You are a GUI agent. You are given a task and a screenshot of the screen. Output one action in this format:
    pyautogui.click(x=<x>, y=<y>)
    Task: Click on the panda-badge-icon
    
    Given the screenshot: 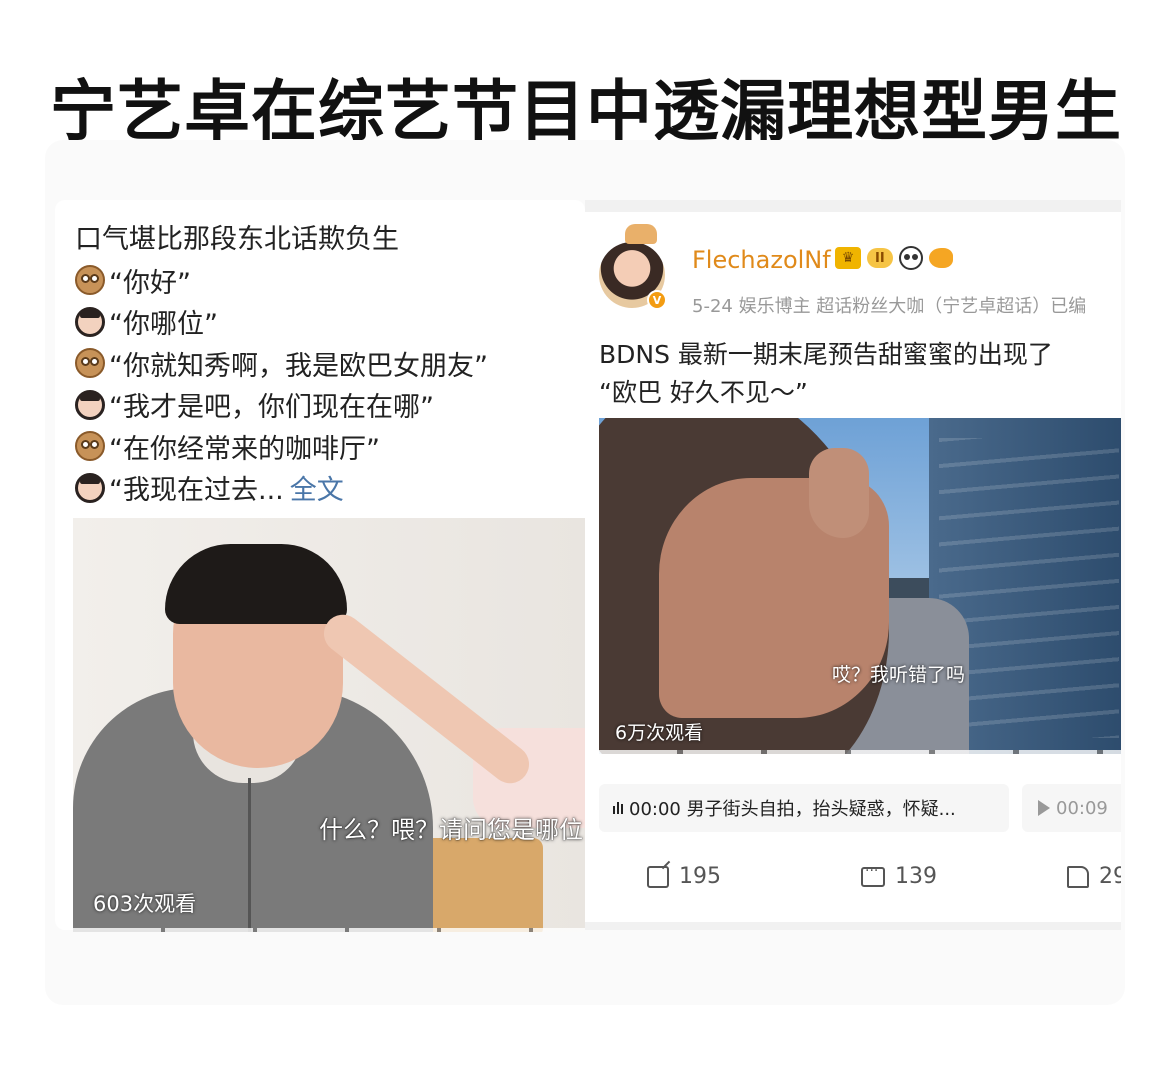 What is the action you would take?
    pyautogui.click(x=910, y=258)
    